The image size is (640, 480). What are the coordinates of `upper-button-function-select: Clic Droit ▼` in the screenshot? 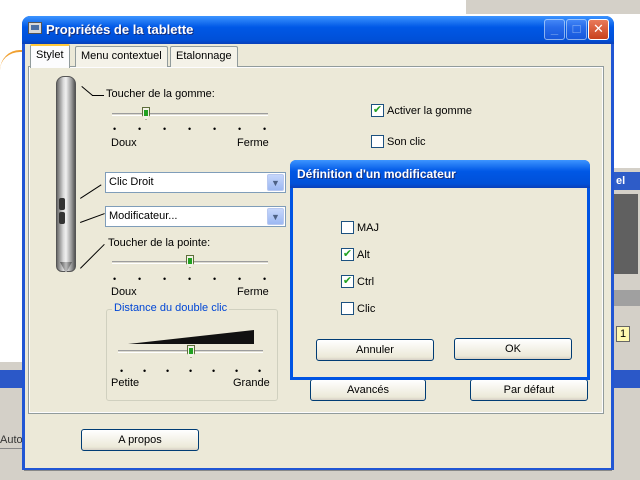 It's located at (195, 182).